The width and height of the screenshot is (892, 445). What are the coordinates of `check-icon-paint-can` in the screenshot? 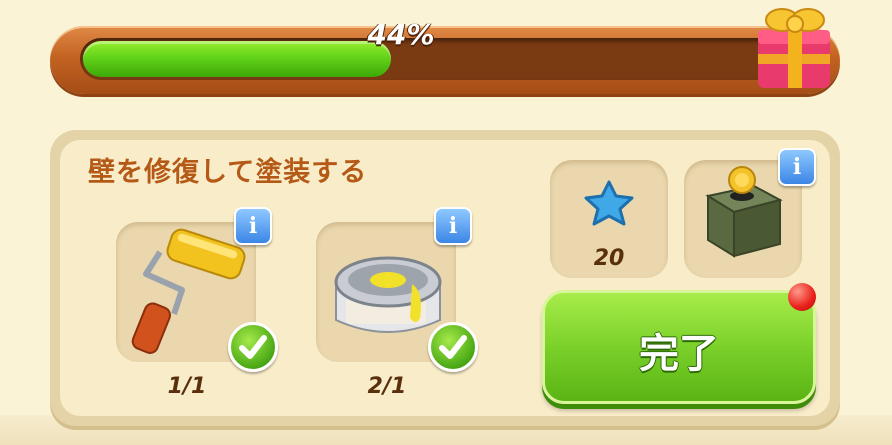 It's located at (453, 347).